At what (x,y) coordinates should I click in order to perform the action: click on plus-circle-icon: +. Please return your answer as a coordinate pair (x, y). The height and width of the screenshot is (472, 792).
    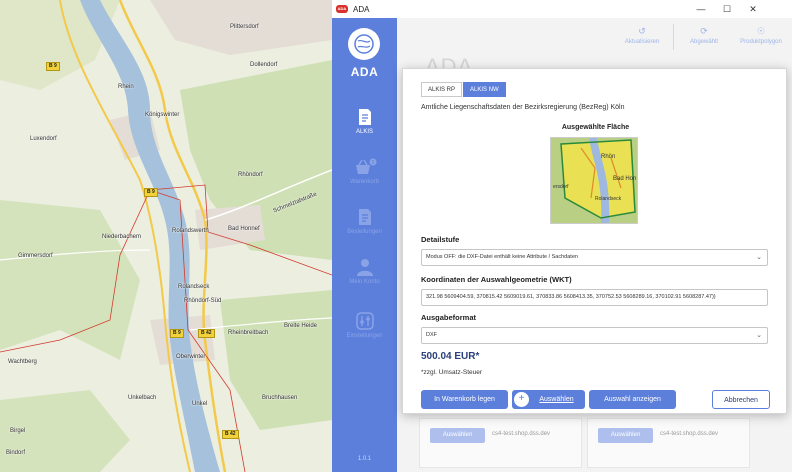
    Looking at the image, I should click on (521, 399).